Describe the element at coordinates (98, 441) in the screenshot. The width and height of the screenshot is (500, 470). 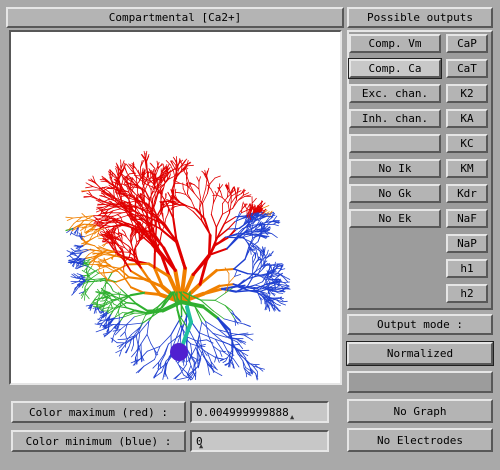
I see `color-min-label: Color minimum (blue) :` at that location.